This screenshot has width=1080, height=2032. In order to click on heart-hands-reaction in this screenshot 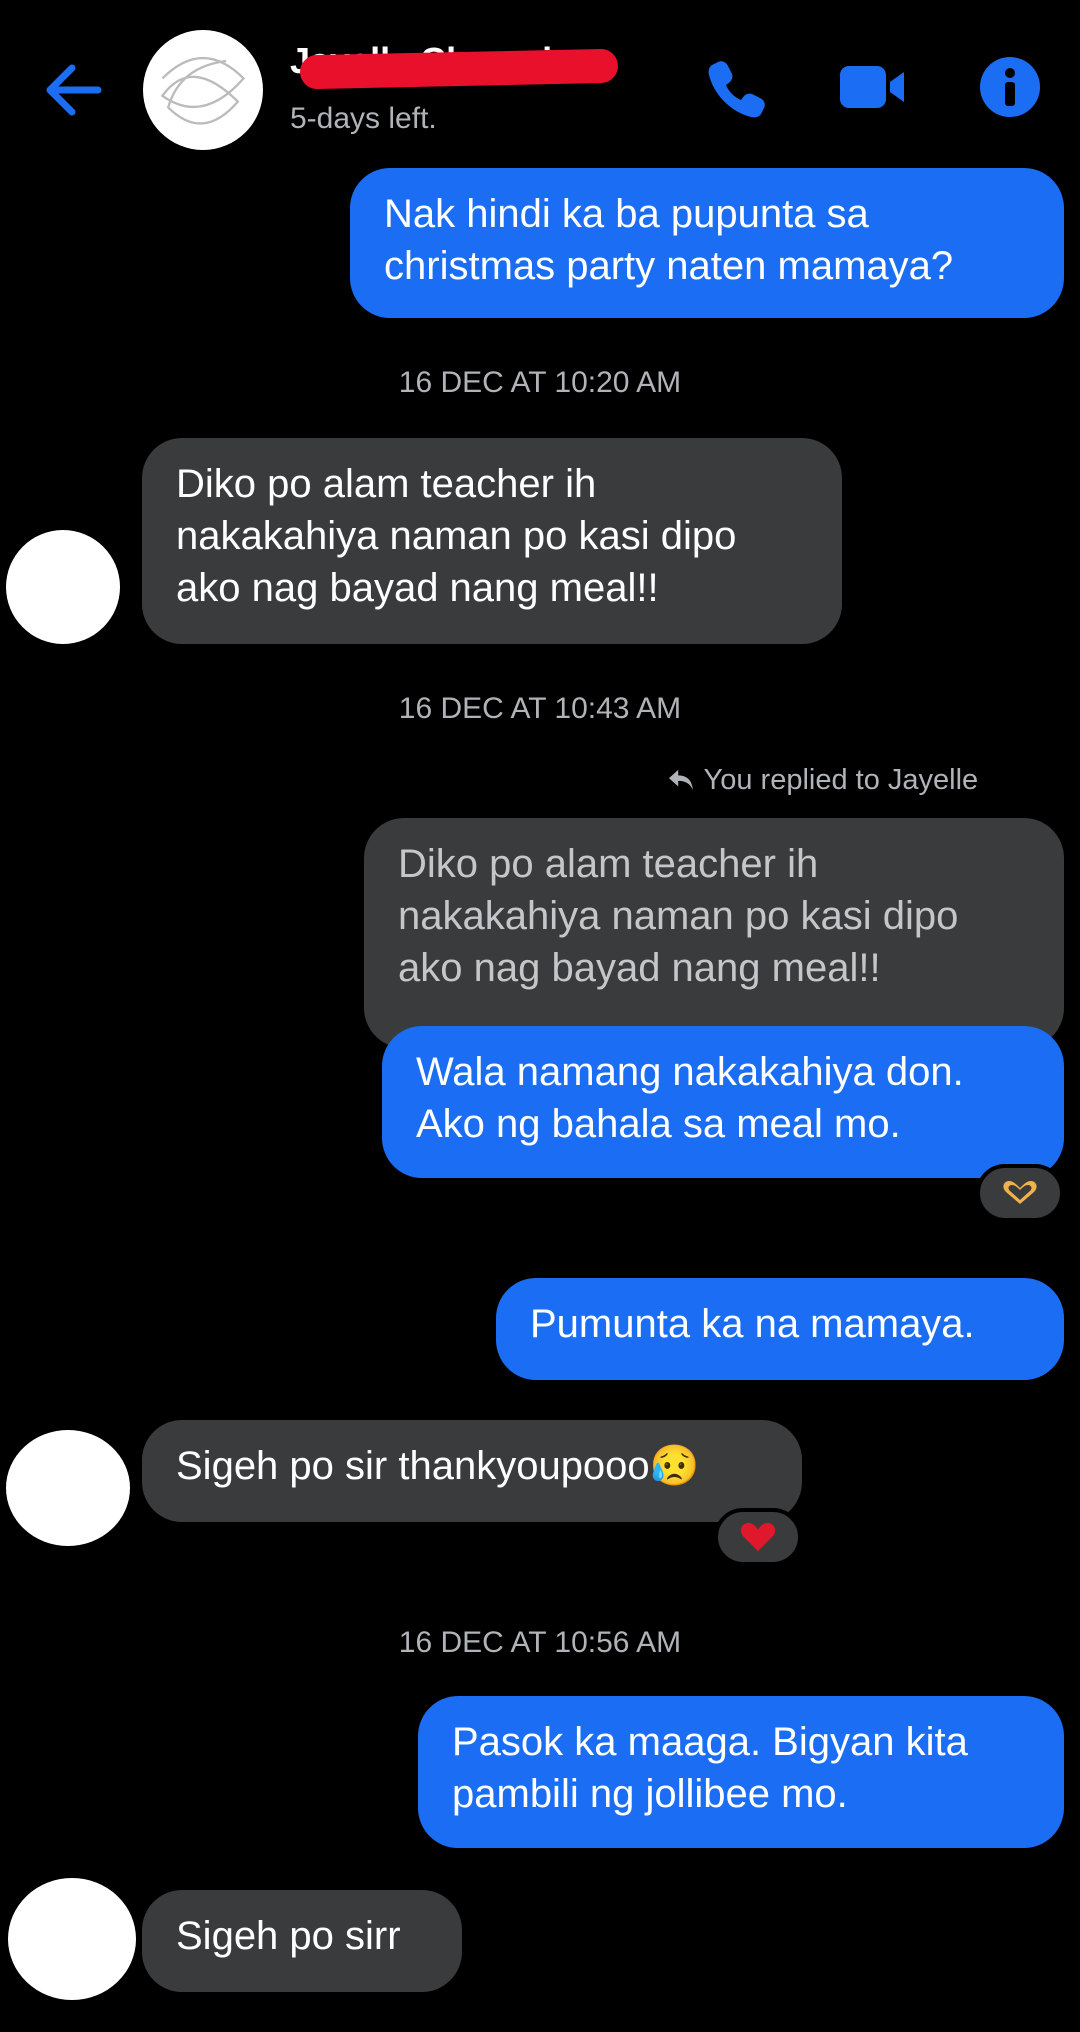, I will do `click(1020, 1193)`.